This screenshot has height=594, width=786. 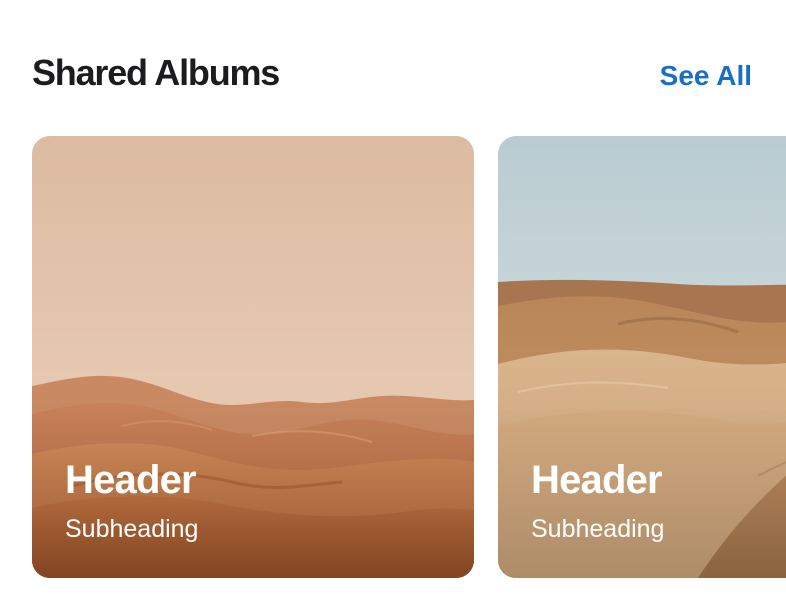 What do you see at coordinates (156, 72) in the screenshot?
I see `section-title: Shared Albums` at bounding box center [156, 72].